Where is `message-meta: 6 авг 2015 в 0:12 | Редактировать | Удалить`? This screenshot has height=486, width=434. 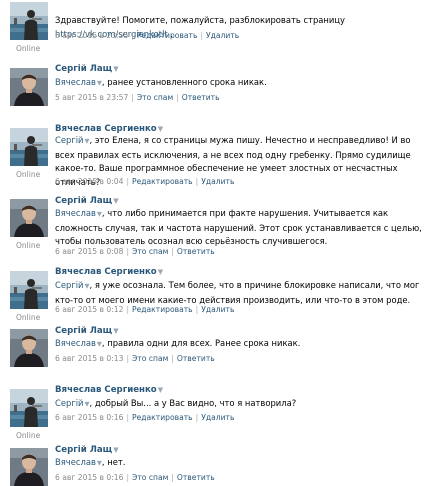
message-meta: 6 авг 2015 в 0:12 | Редактировать | Удалить is located at coordinates (145, 309).